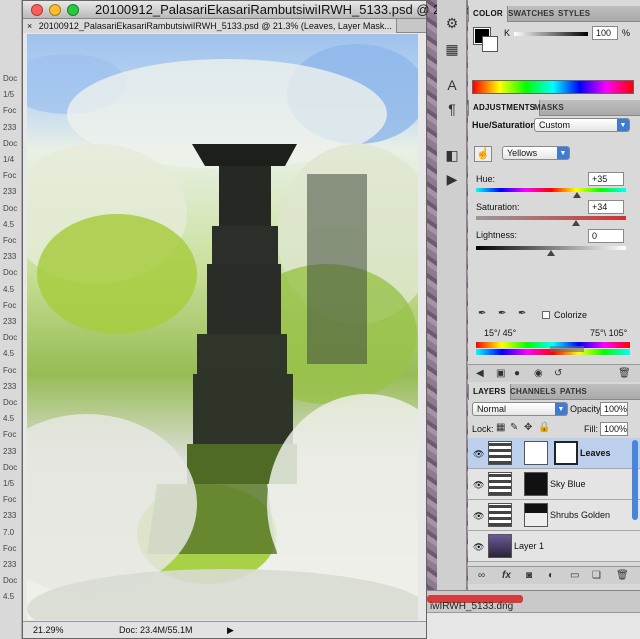 Image resolution: width=640 pixels, height=639 pixels. Describe the element at coordinates (522, 313) in the screenshot. I see `eyedropper-minus-icon: ✒` at that location.